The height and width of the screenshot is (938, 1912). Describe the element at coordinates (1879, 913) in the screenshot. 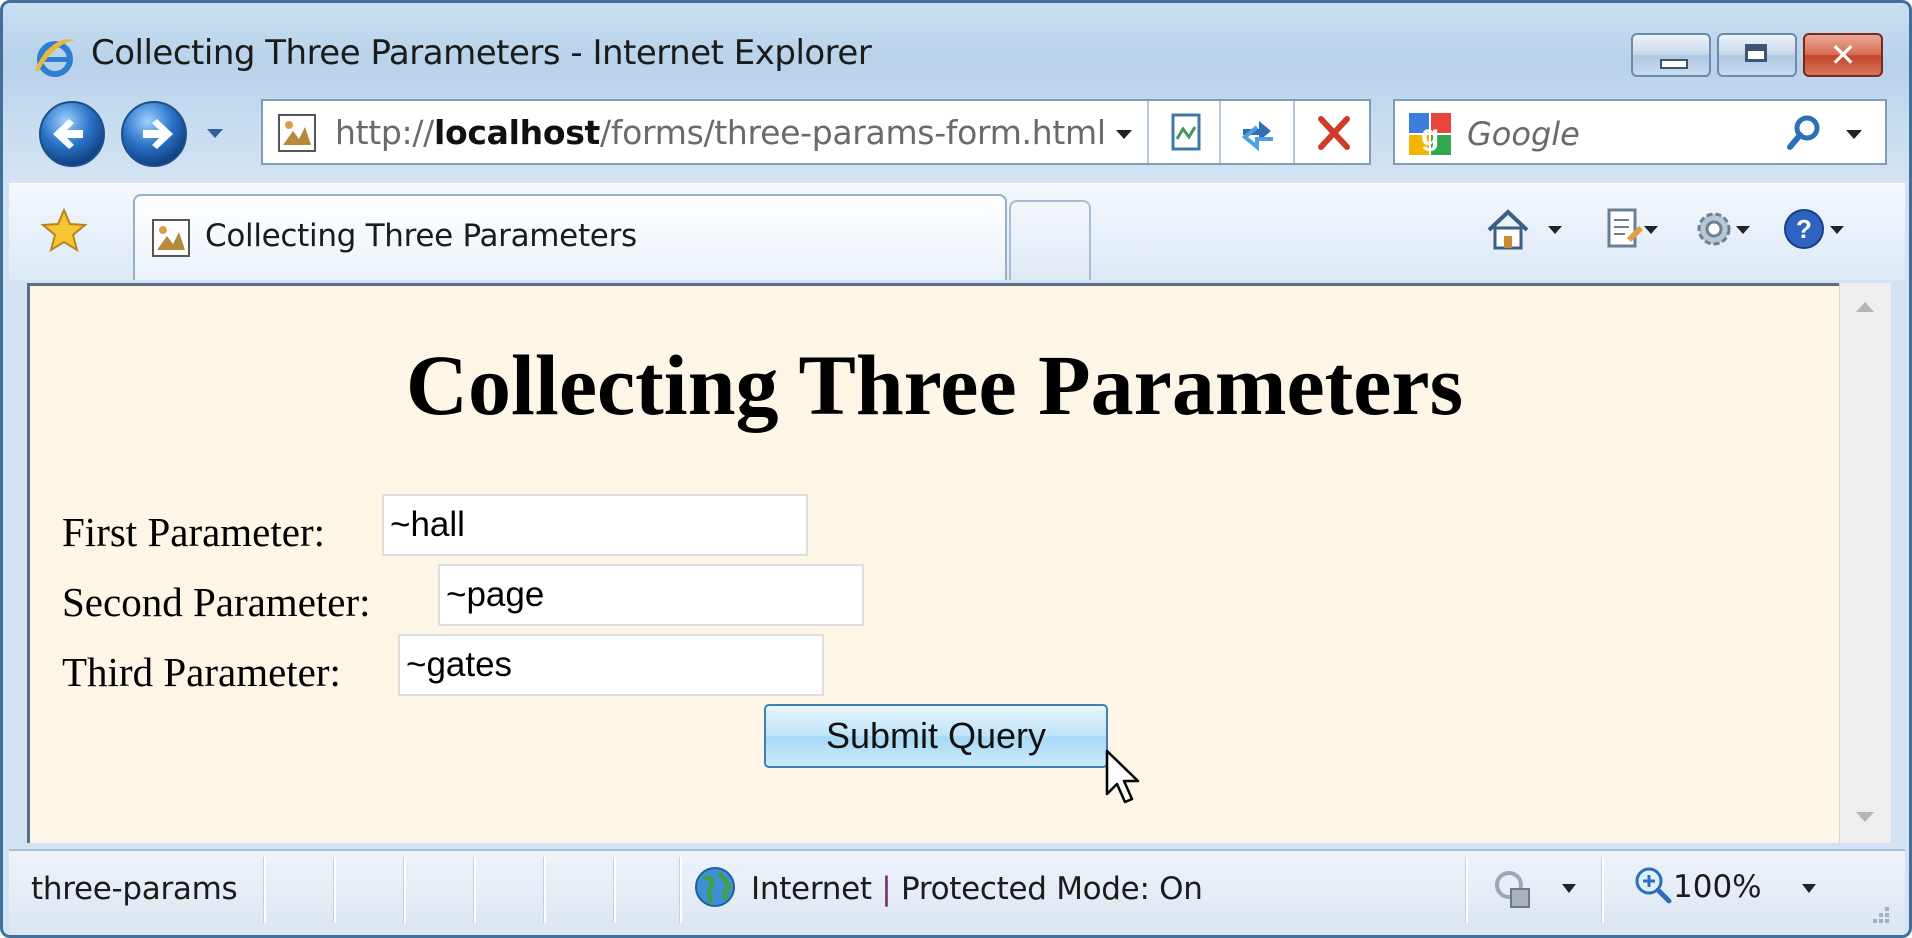

I see `resize-grip-icon` at that location.